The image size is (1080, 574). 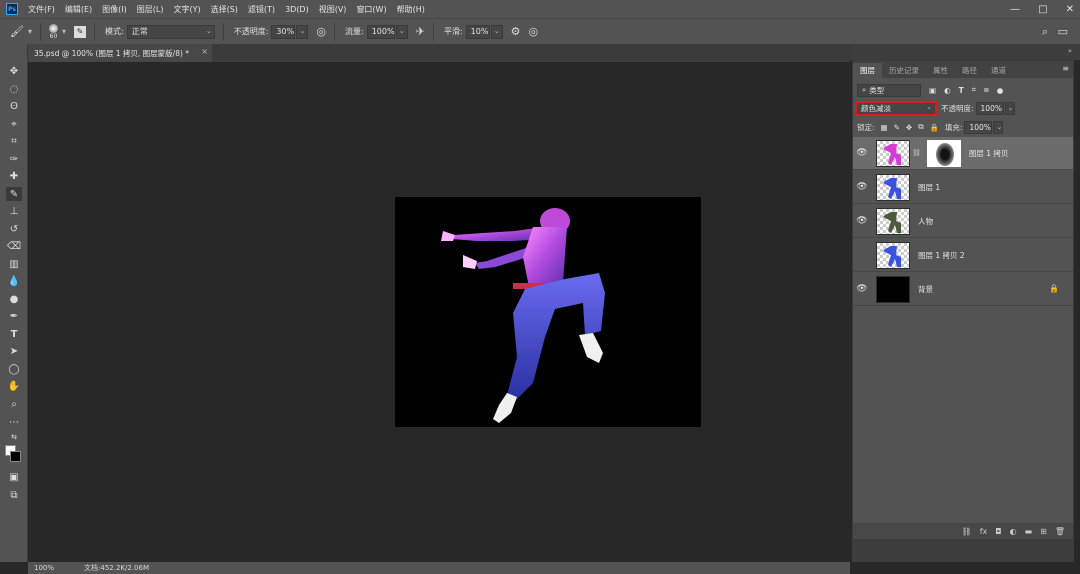 What do you see at coordinates (420, 31) in the screenshot?
I see `airbrush-icon: ✈` at bounding box center [420, 31].